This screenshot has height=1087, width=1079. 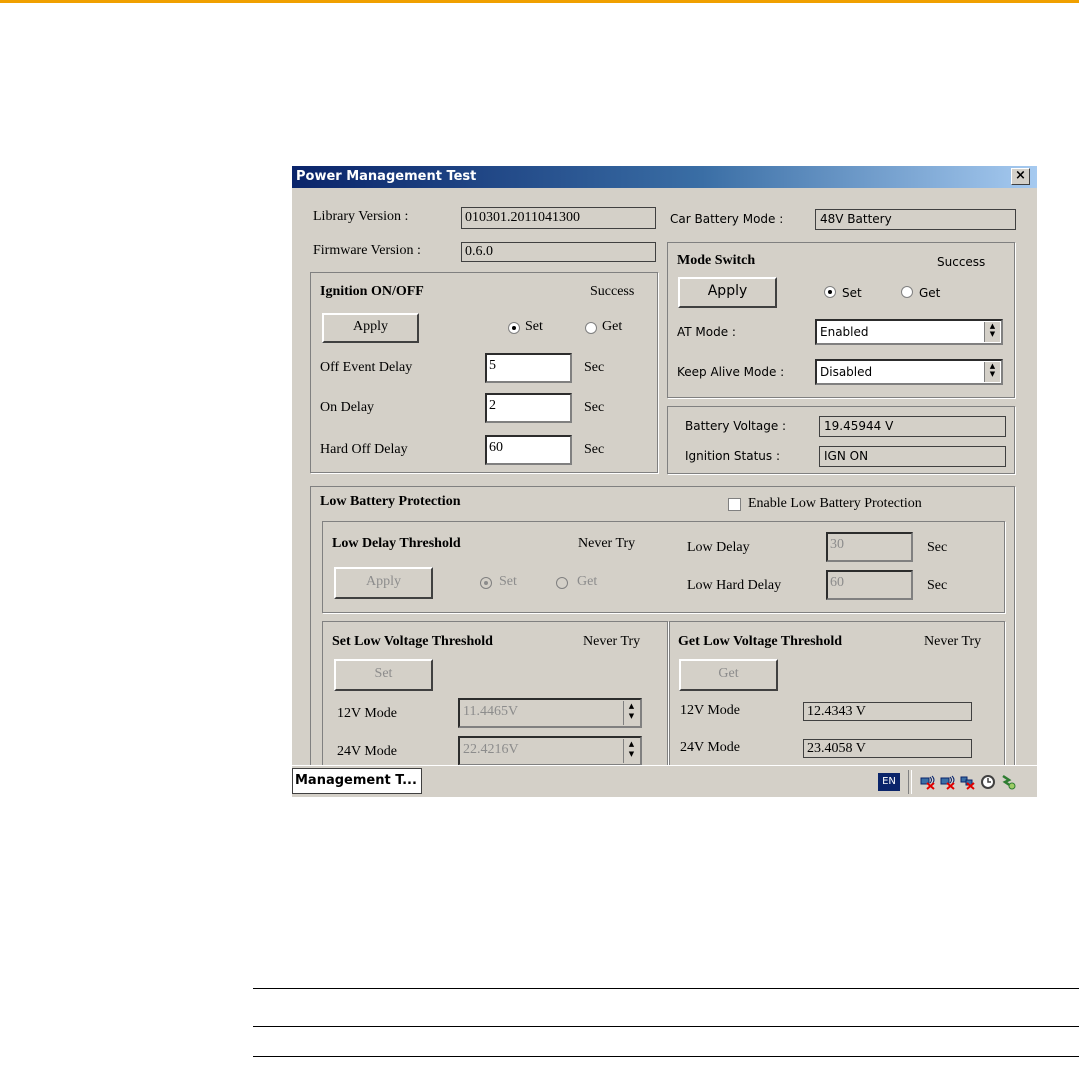 I want to click on ignition-apply-button: Apply, so click(x=370, y=328).